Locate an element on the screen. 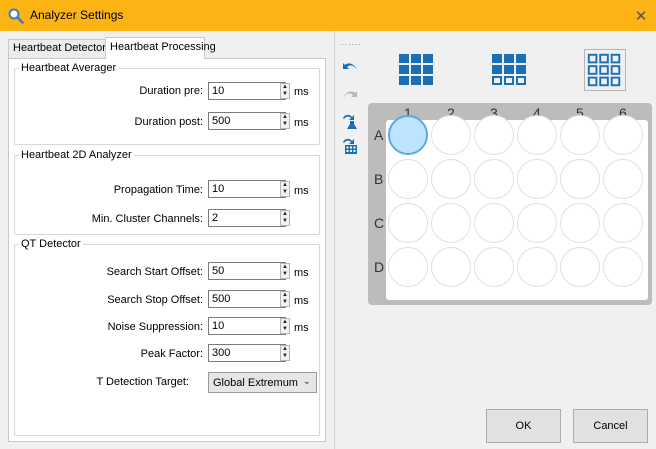 The image size is (656, 449). search-stop-offset-spinner: ▲ ▼ is located at coordinates (285, 299).